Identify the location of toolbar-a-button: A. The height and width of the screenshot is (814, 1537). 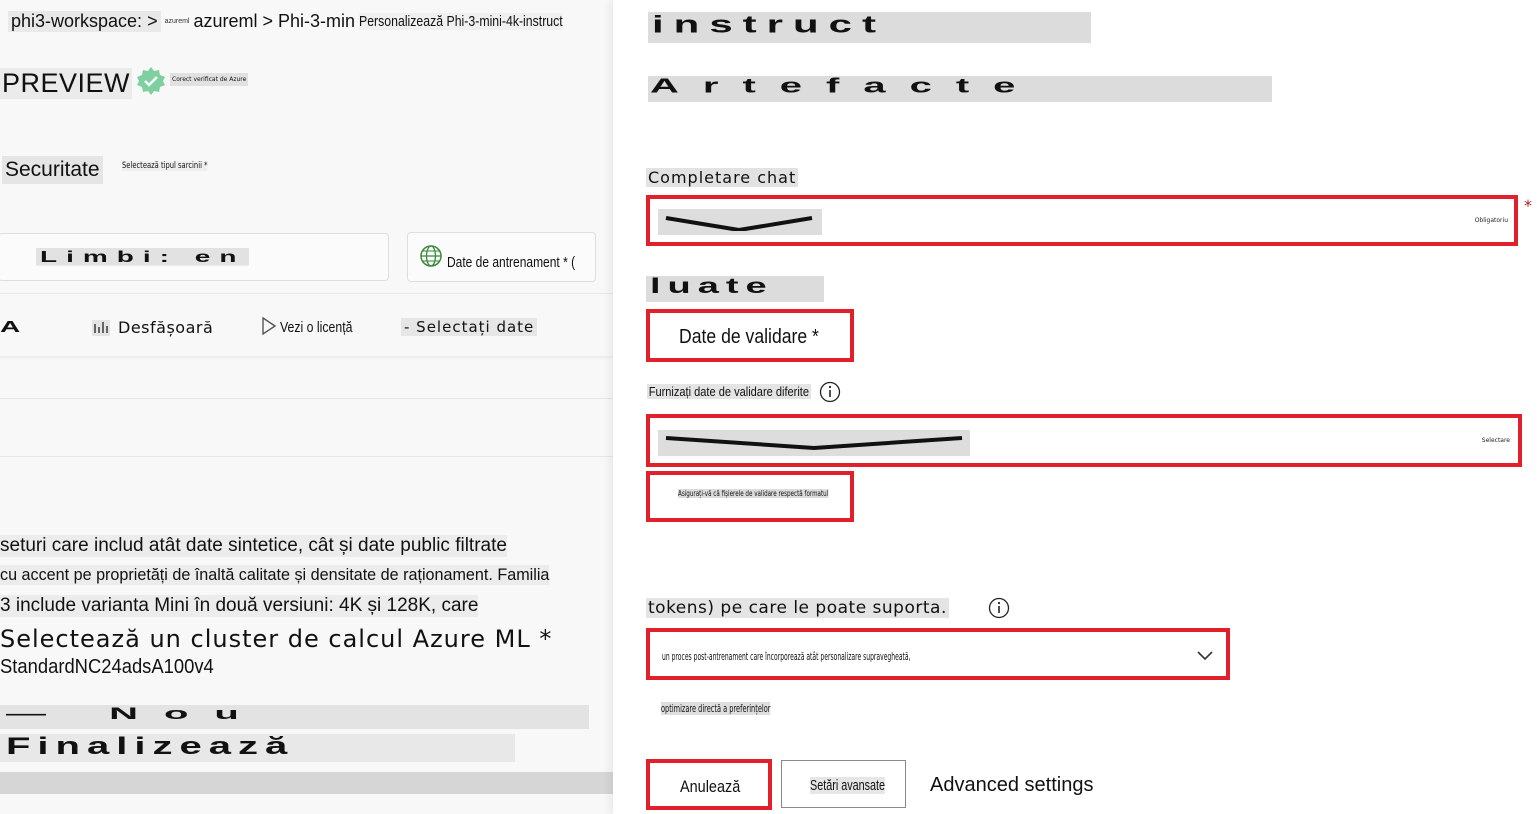
(10, 327).